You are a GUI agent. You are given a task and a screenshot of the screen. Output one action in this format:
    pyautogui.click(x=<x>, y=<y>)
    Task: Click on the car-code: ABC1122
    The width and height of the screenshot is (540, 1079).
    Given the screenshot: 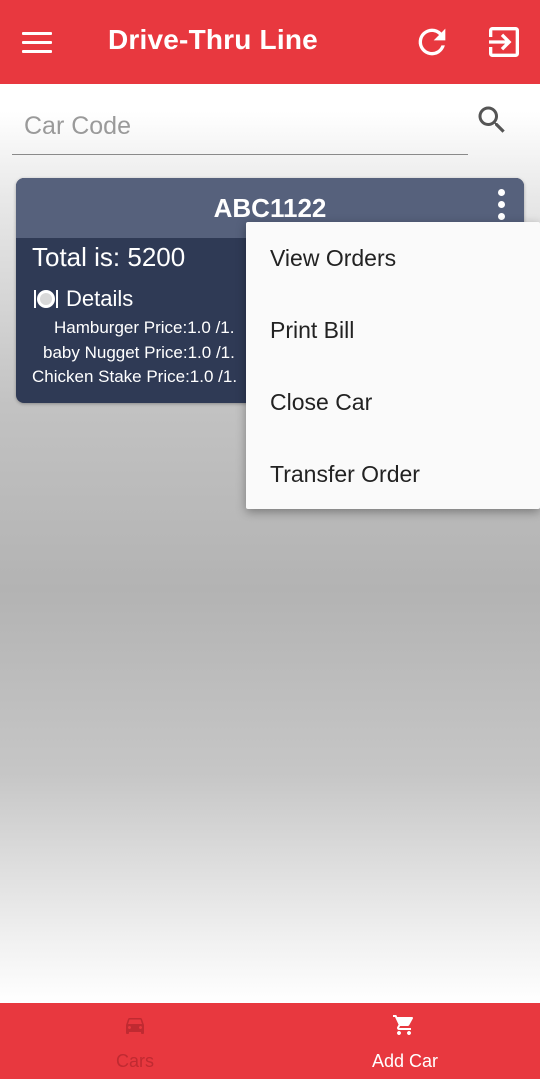 What is the action you would take?
    pyautogui.click(x=270, y=208)
    